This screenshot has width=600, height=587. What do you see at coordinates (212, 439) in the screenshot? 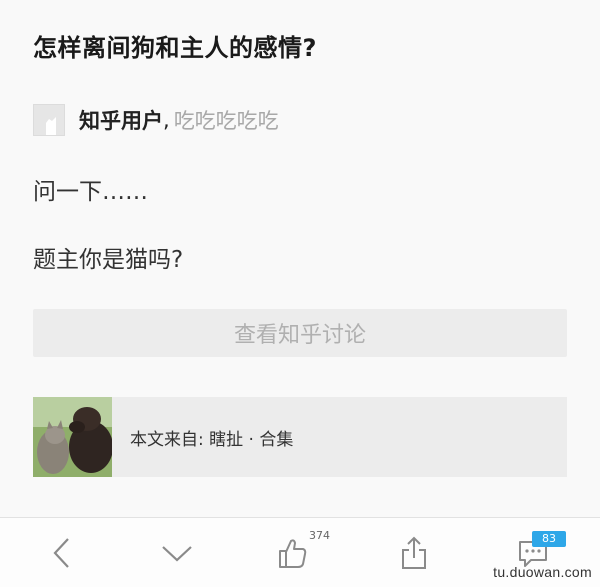
I see `source-label: 本文来自: 瞎扯 · 合集` at bounding box center [212, 439].